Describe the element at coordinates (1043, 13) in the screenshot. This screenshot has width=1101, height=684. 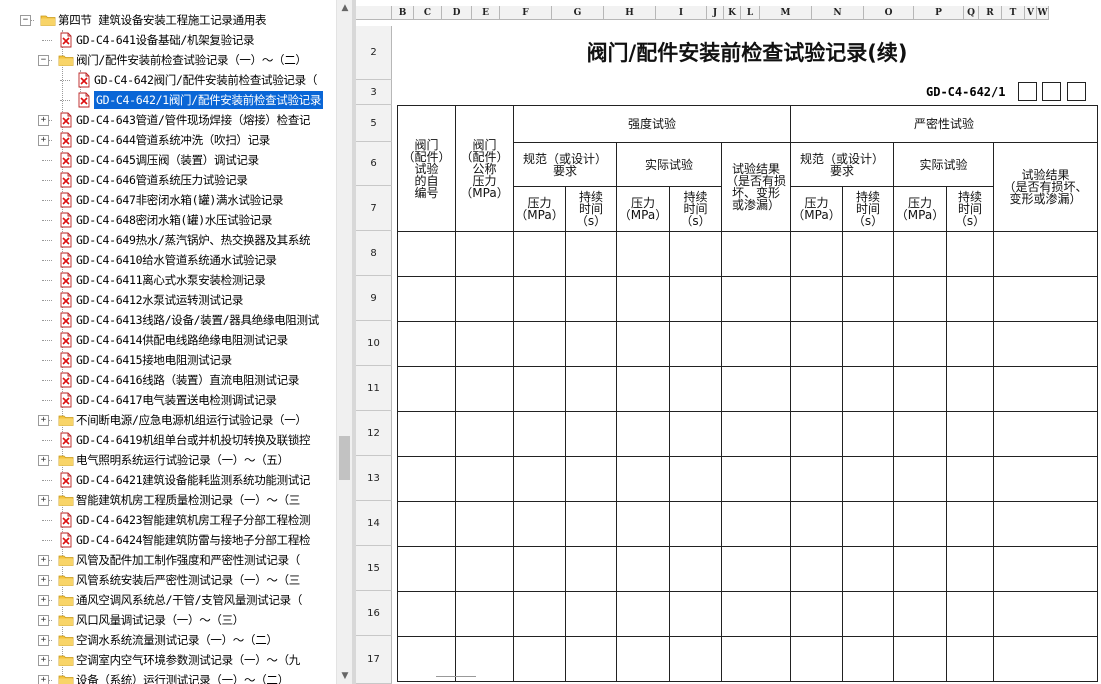
I see `column-header: W` at that location.